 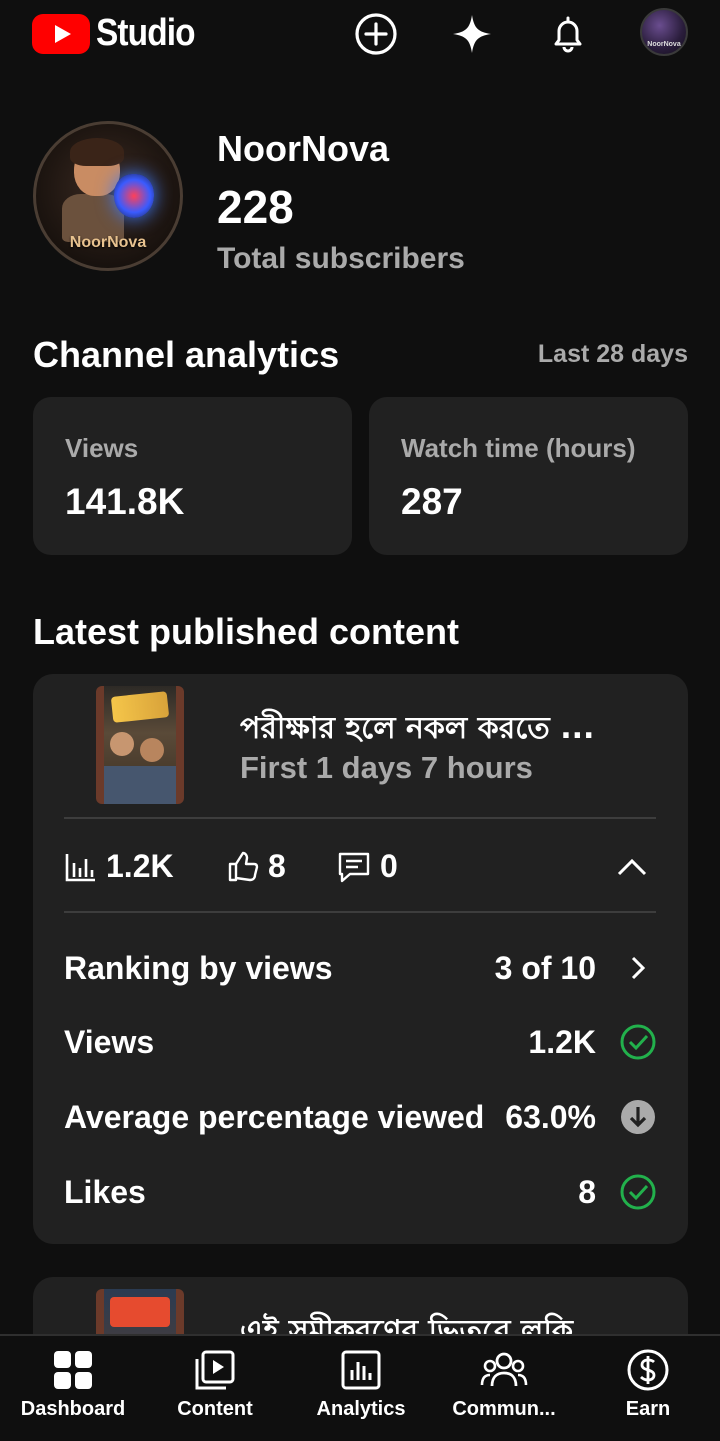 I want to click on community-icon, so click(x=504, y=1370).